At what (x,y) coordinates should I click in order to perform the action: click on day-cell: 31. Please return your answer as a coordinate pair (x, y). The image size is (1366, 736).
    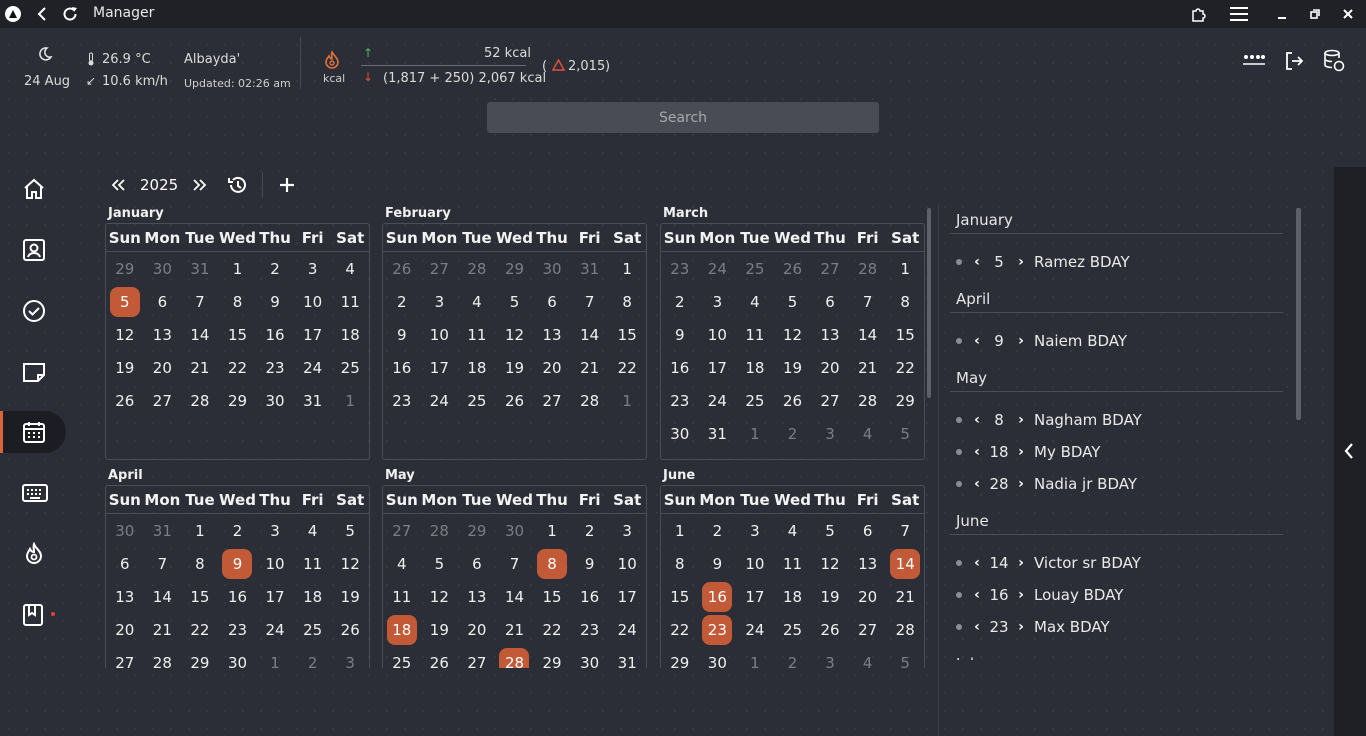
    Looking at the image, I should click on (717, 434).